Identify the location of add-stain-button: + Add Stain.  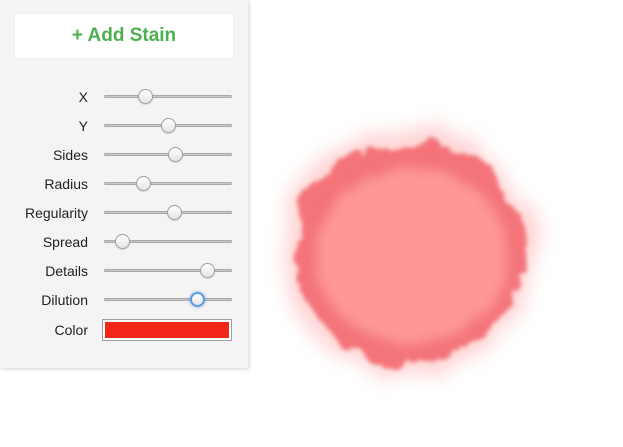
(124, 36).